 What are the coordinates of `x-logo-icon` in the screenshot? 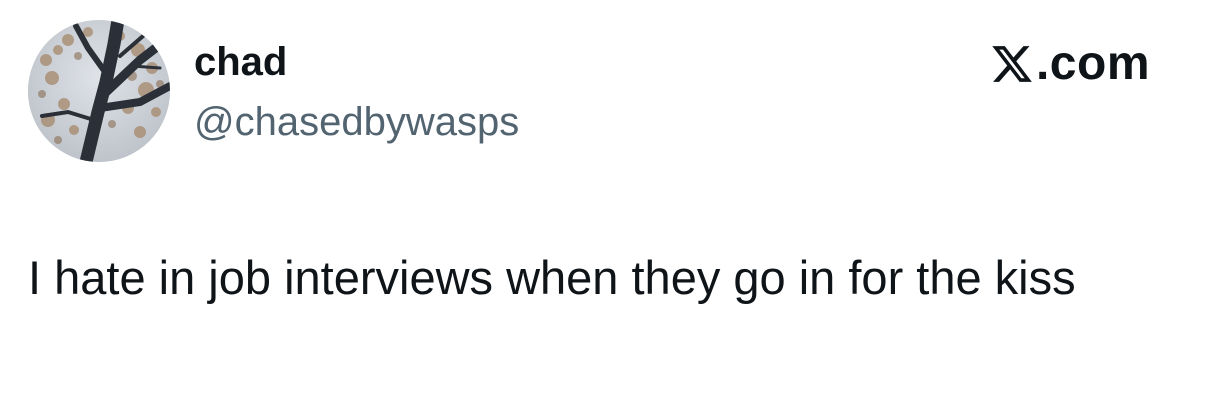 It's located at (1012, 64).